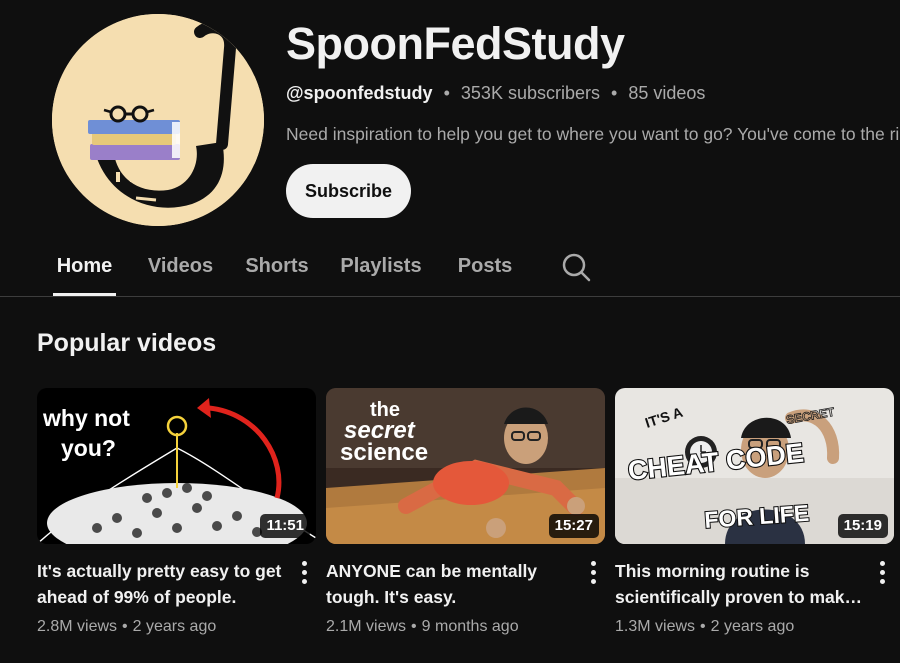 The height and width of the screenshot is (663, 900). Describe the element at coordinates (455, 43) in the screenshot. I see `channel-name: SpoonFedStudy` at that location.